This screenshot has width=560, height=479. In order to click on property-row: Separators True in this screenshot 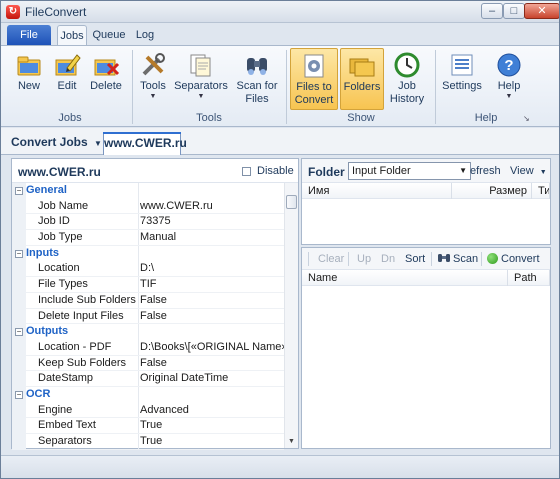, I will do `click(148, 442)`.